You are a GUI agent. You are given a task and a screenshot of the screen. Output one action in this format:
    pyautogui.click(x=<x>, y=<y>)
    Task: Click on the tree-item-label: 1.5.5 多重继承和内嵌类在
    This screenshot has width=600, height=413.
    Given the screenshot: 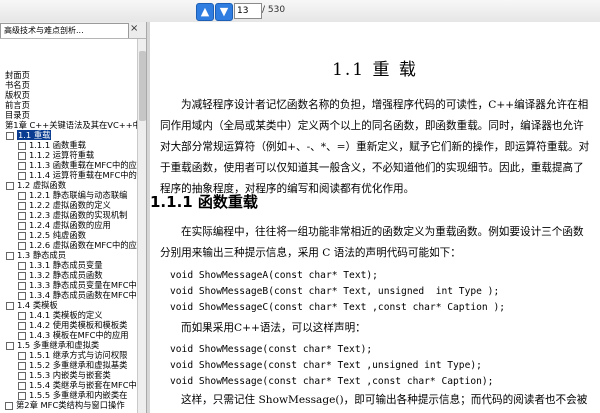 What is the action you would take?
    pyautogui.click(x=78, y=395)
    